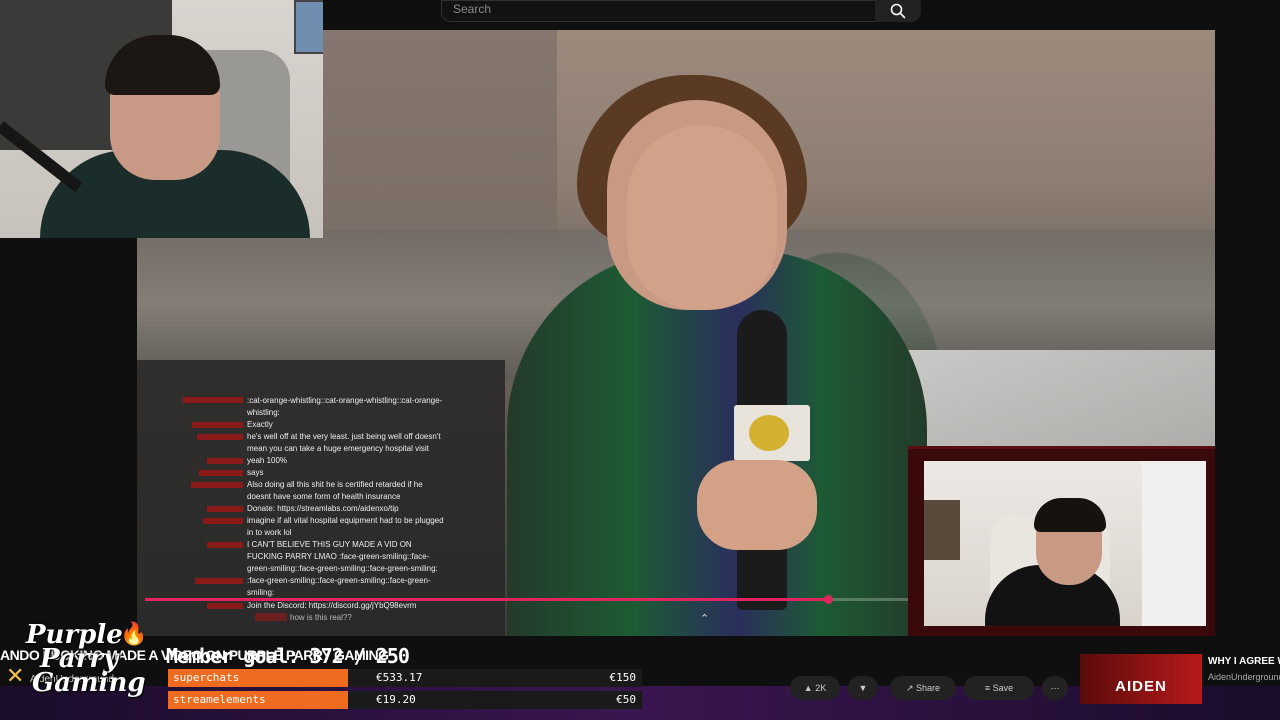 Image resolution: width=1280 pixels, height=720 pixels. Describe the element at coordinates (321, 617) in the screenshot. I see `chat-last-message: how is this real??` at that location.